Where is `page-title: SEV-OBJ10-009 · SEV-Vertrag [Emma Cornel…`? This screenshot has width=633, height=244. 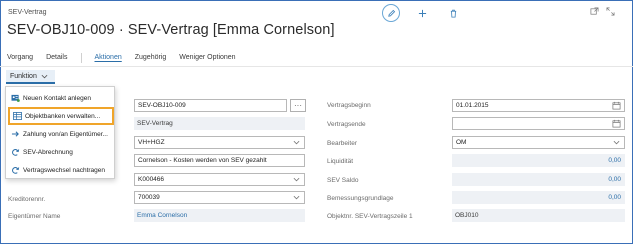 page-title: SEV-OBJ10-009 · SEV-Vertrag [Emma Cornel… is located at coordinates (171, 30).